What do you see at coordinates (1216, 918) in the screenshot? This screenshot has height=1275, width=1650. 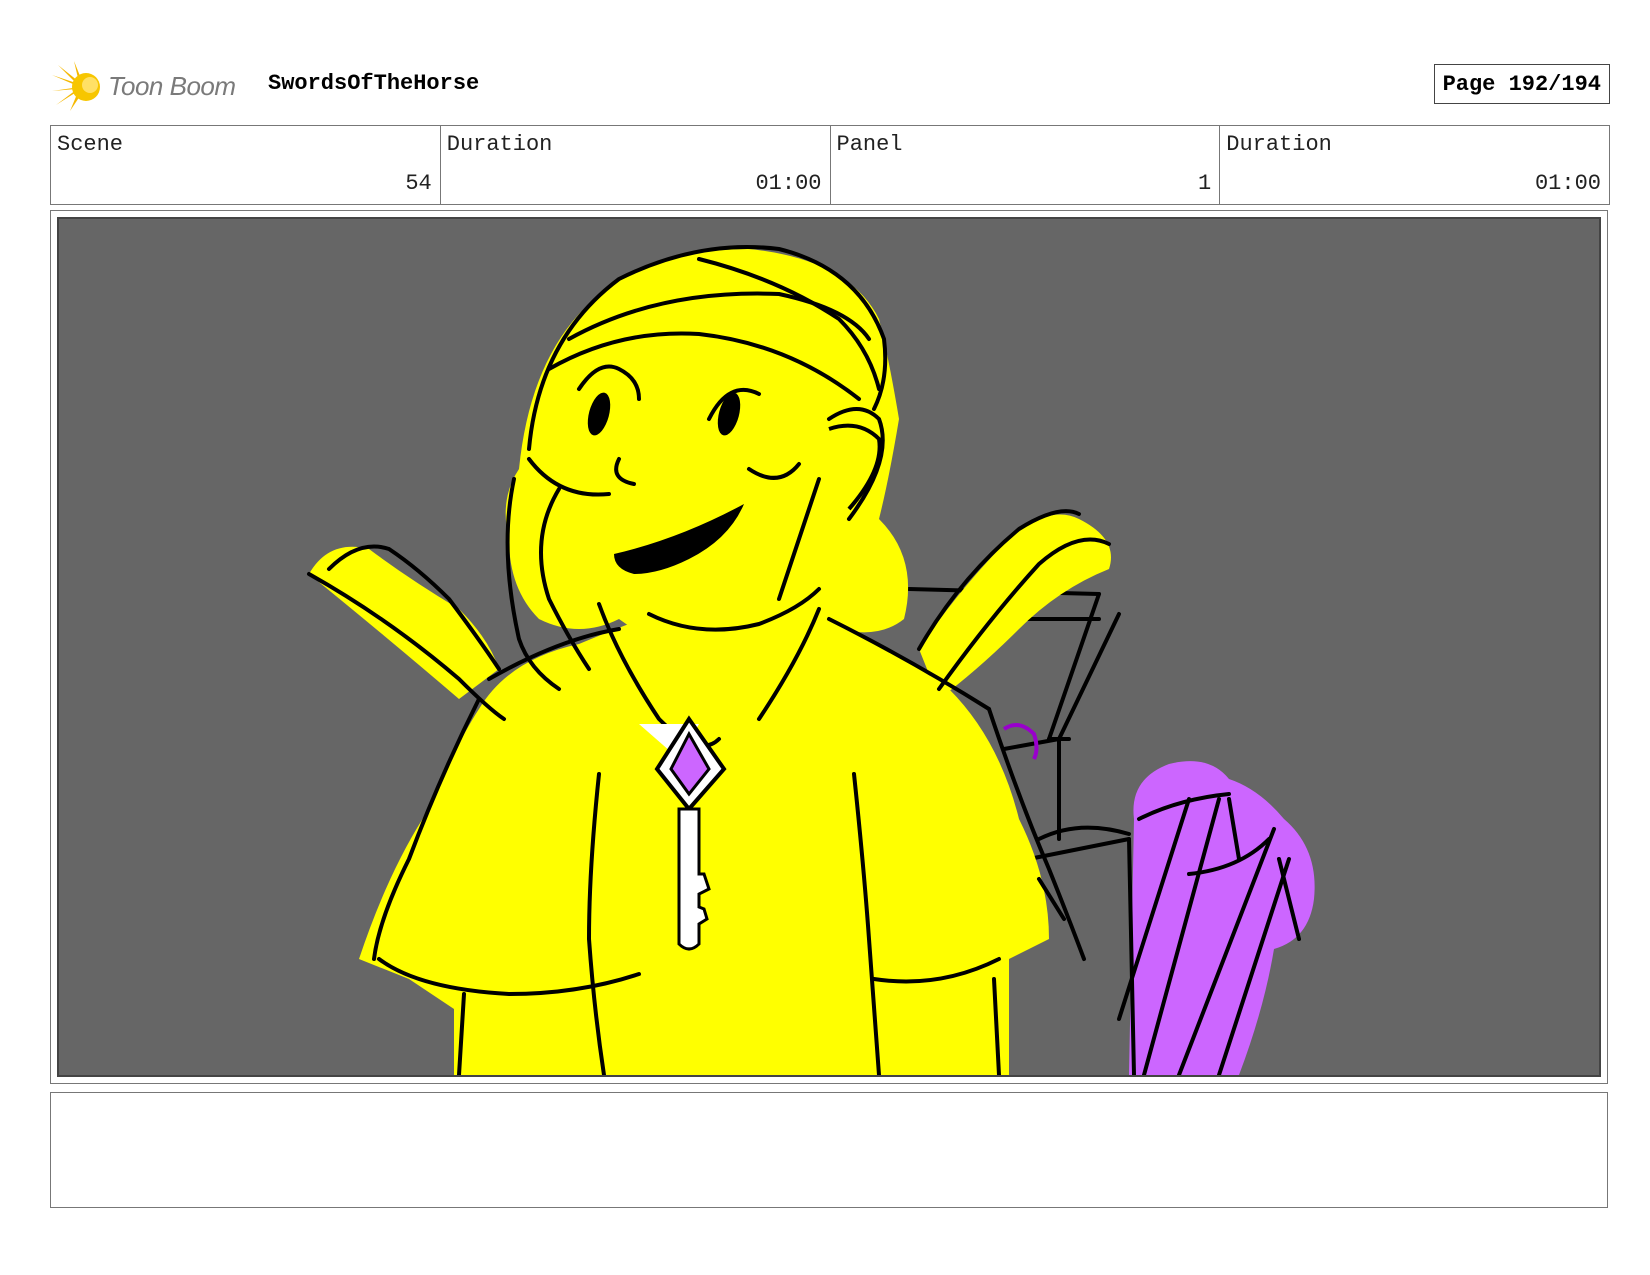 I see `purple-object` at bounding box center [1216, 918].